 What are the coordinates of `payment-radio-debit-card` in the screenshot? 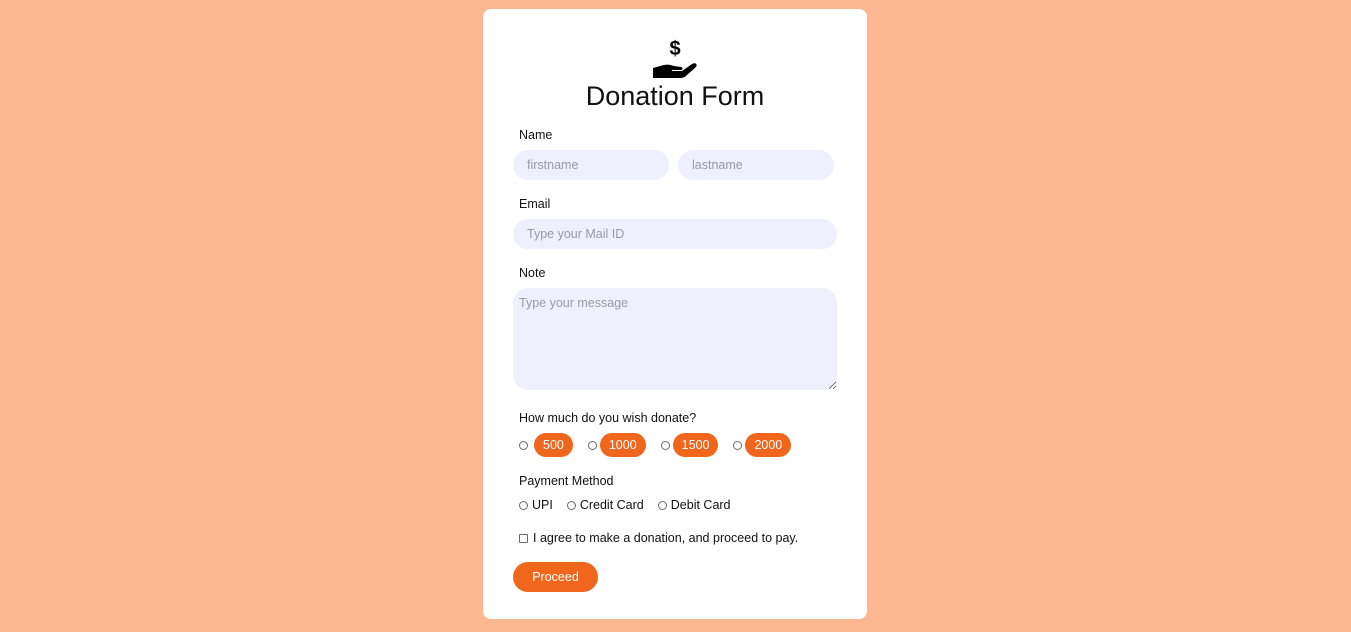 It's located at (662, 505).